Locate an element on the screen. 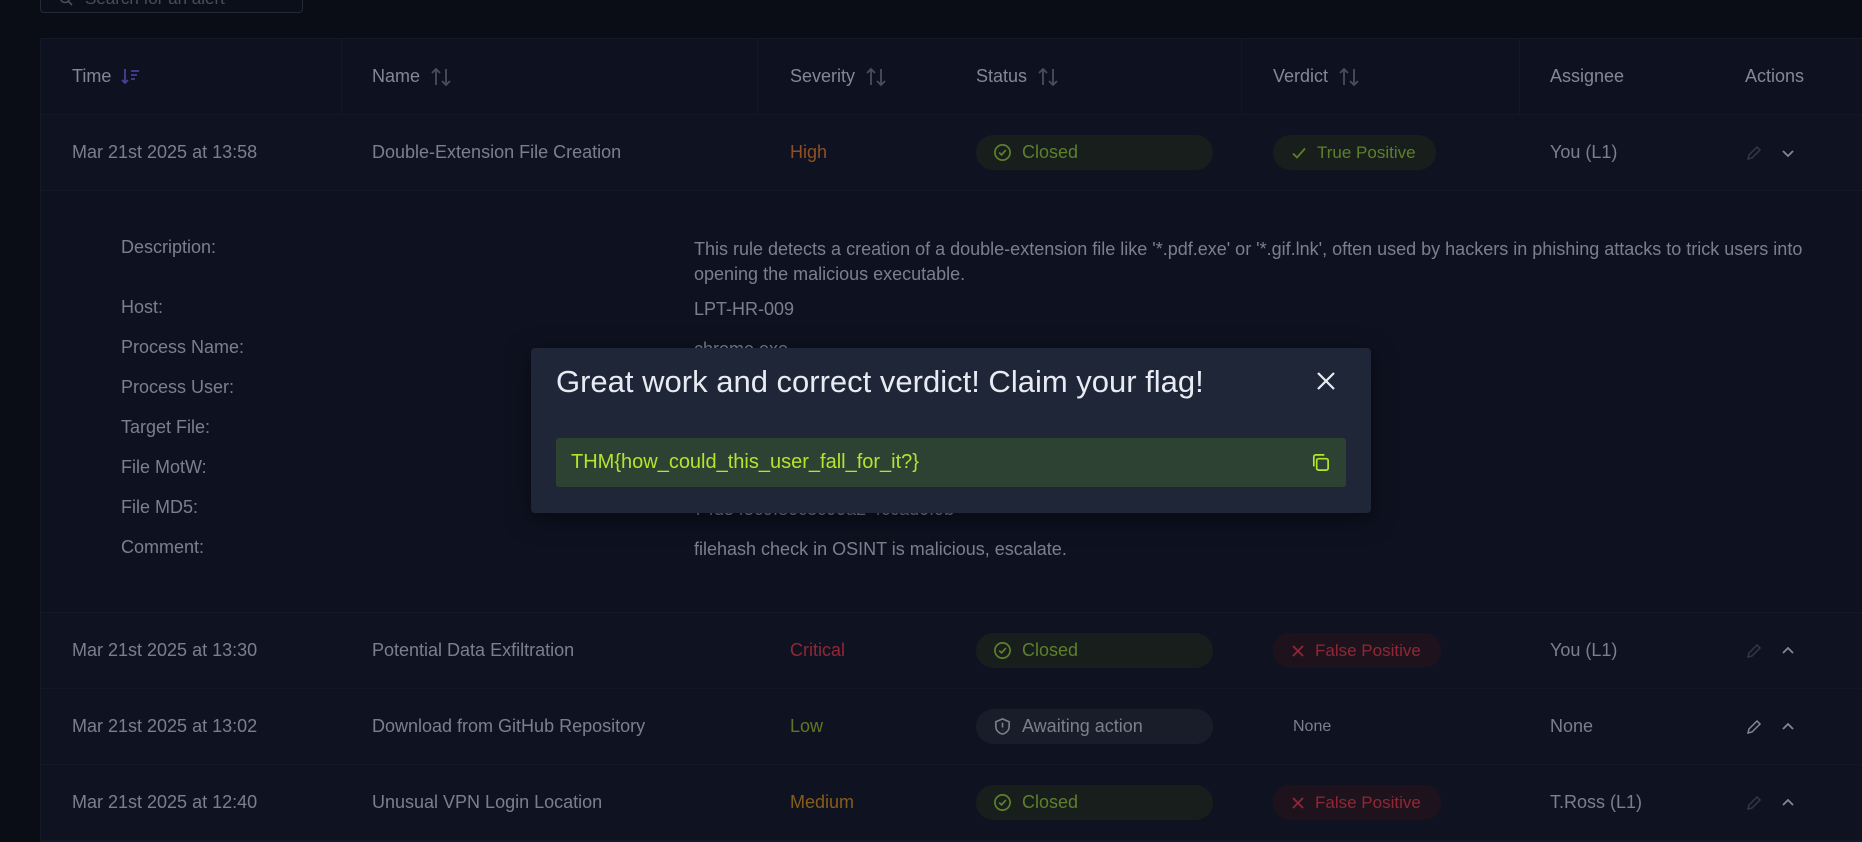  flag-field: THM{how_could_this_user_fall_for_it?} is located at coordinates (951, 462).